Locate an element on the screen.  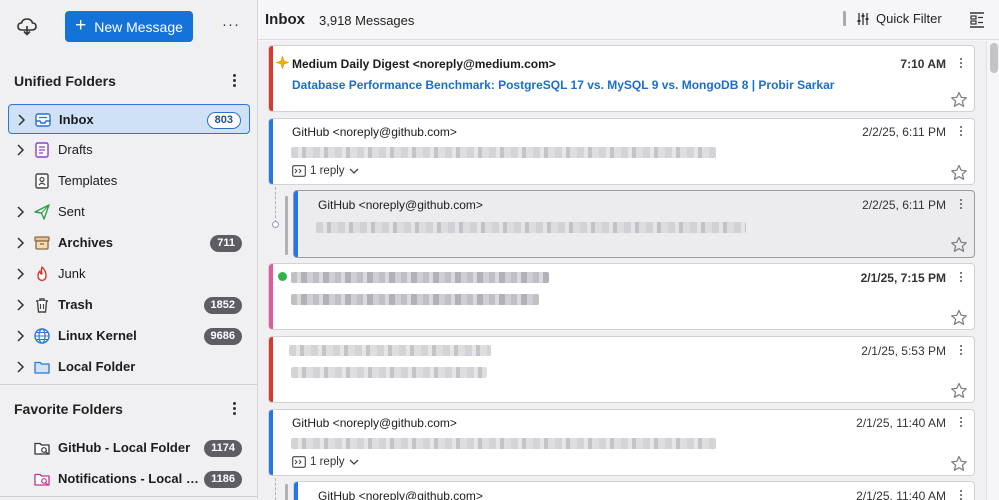
folder-item-archives: Archives 711 is located at coordinates (129, 243).